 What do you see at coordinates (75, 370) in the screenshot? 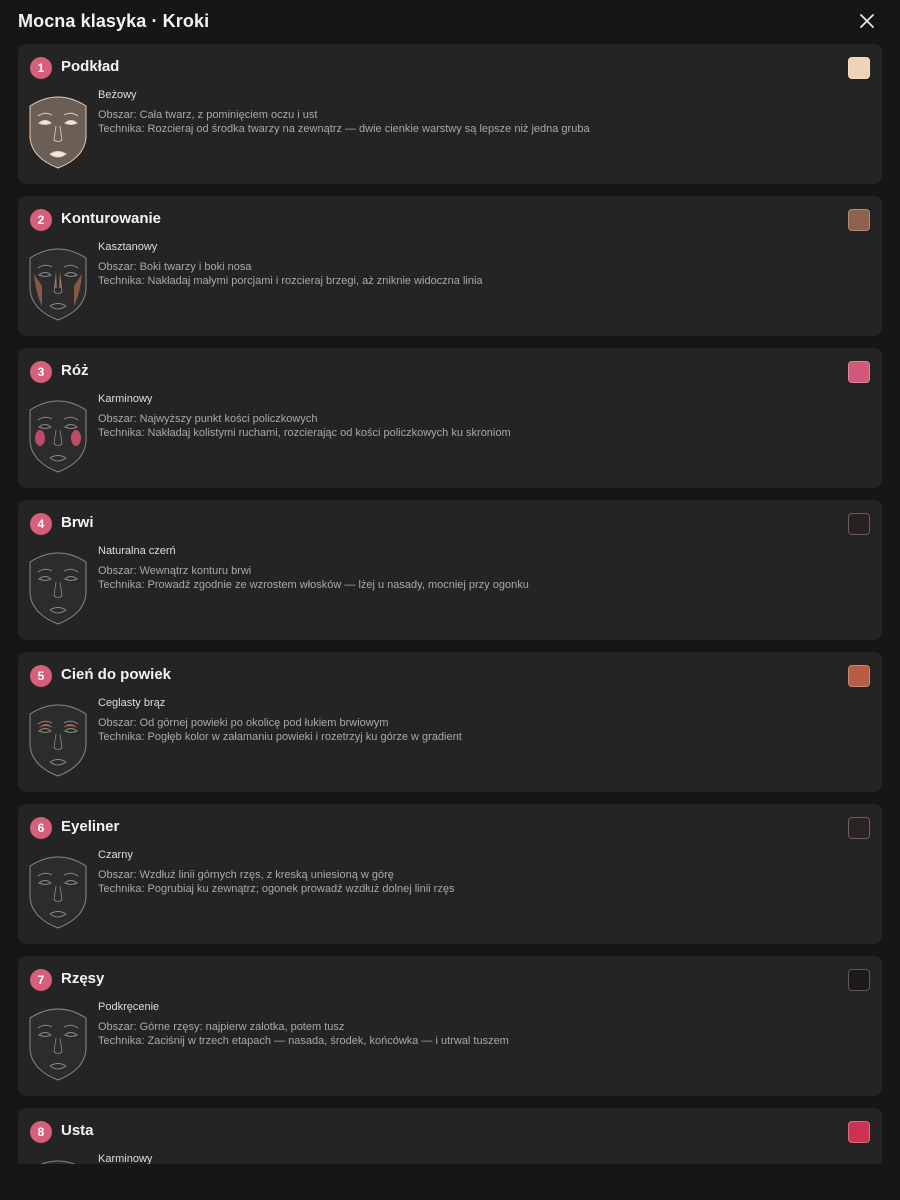
I see `step-title: Róż` at bounding box center [75, 370].